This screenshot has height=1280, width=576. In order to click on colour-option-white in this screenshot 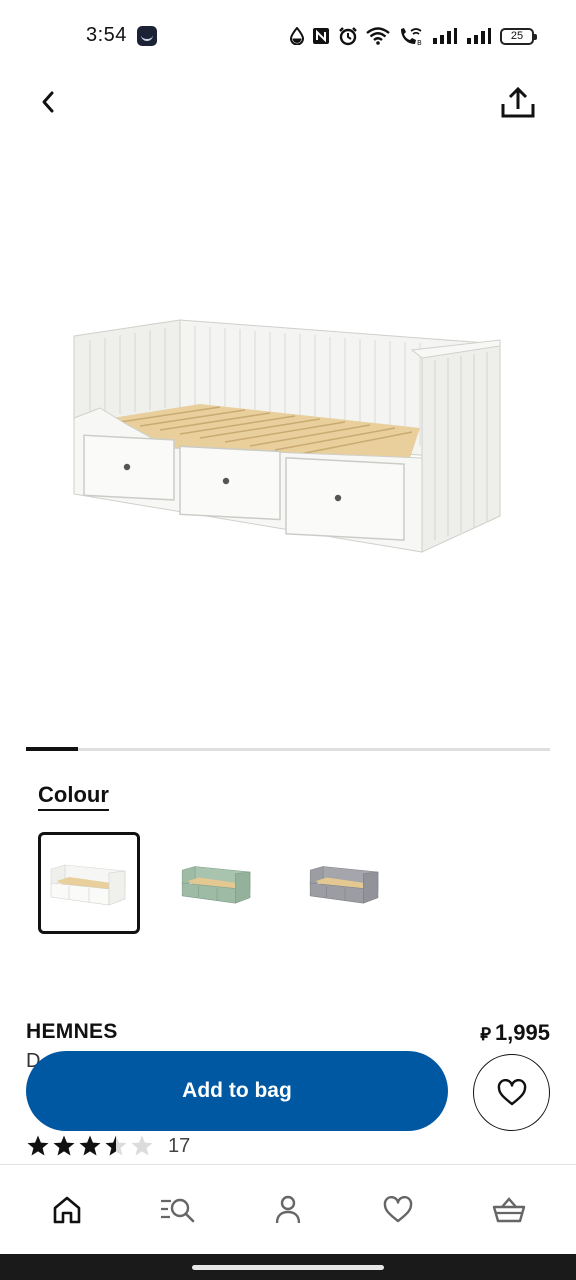, I will do `click(89, 883)`.